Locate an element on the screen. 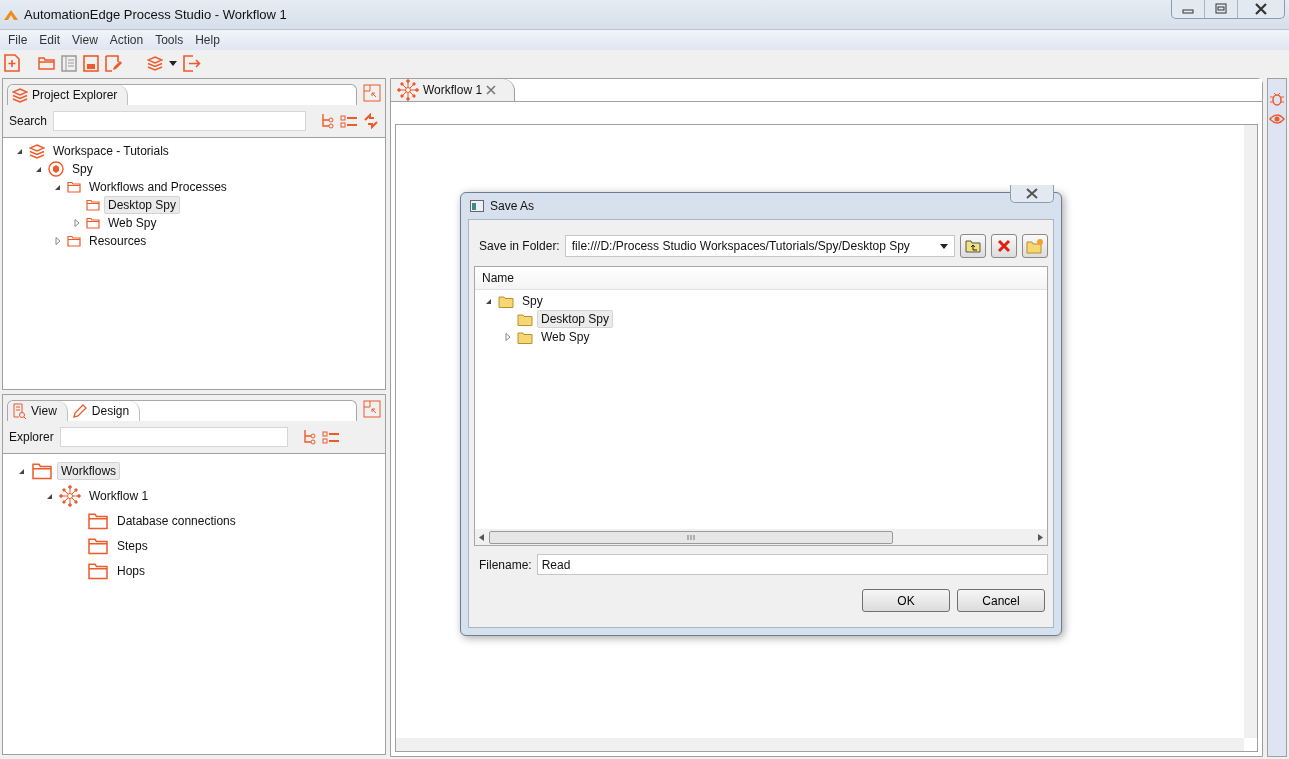 This screenshot has height=759, width=1289. menu-item: Edit is located at coordinates (50, 40).